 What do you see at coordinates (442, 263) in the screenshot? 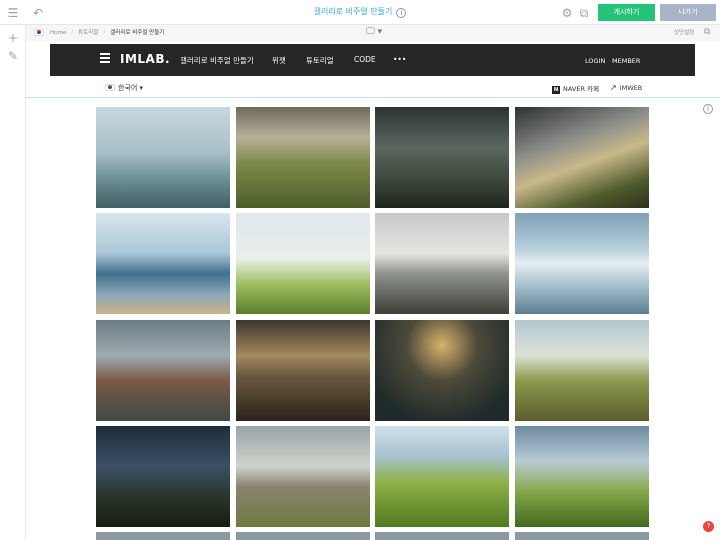
I see `gallery-image-piano-shore` at bounding box center [442, 263].